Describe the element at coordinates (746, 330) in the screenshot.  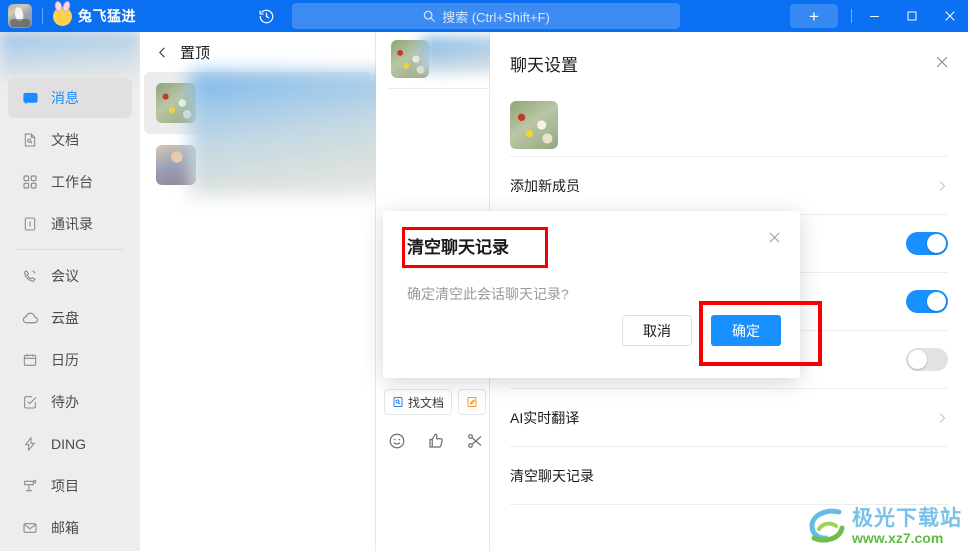
I see `confirm-button: 确定` at that location.